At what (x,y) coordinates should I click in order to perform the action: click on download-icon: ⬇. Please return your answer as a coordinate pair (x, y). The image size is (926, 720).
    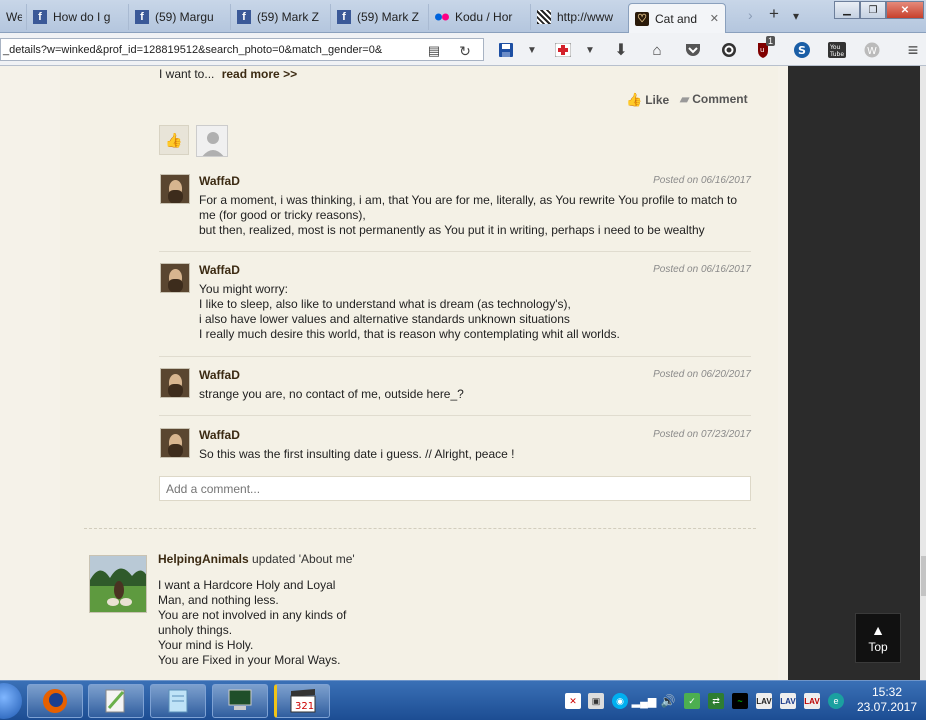
    Looking at the image, I should click on (621, 50).